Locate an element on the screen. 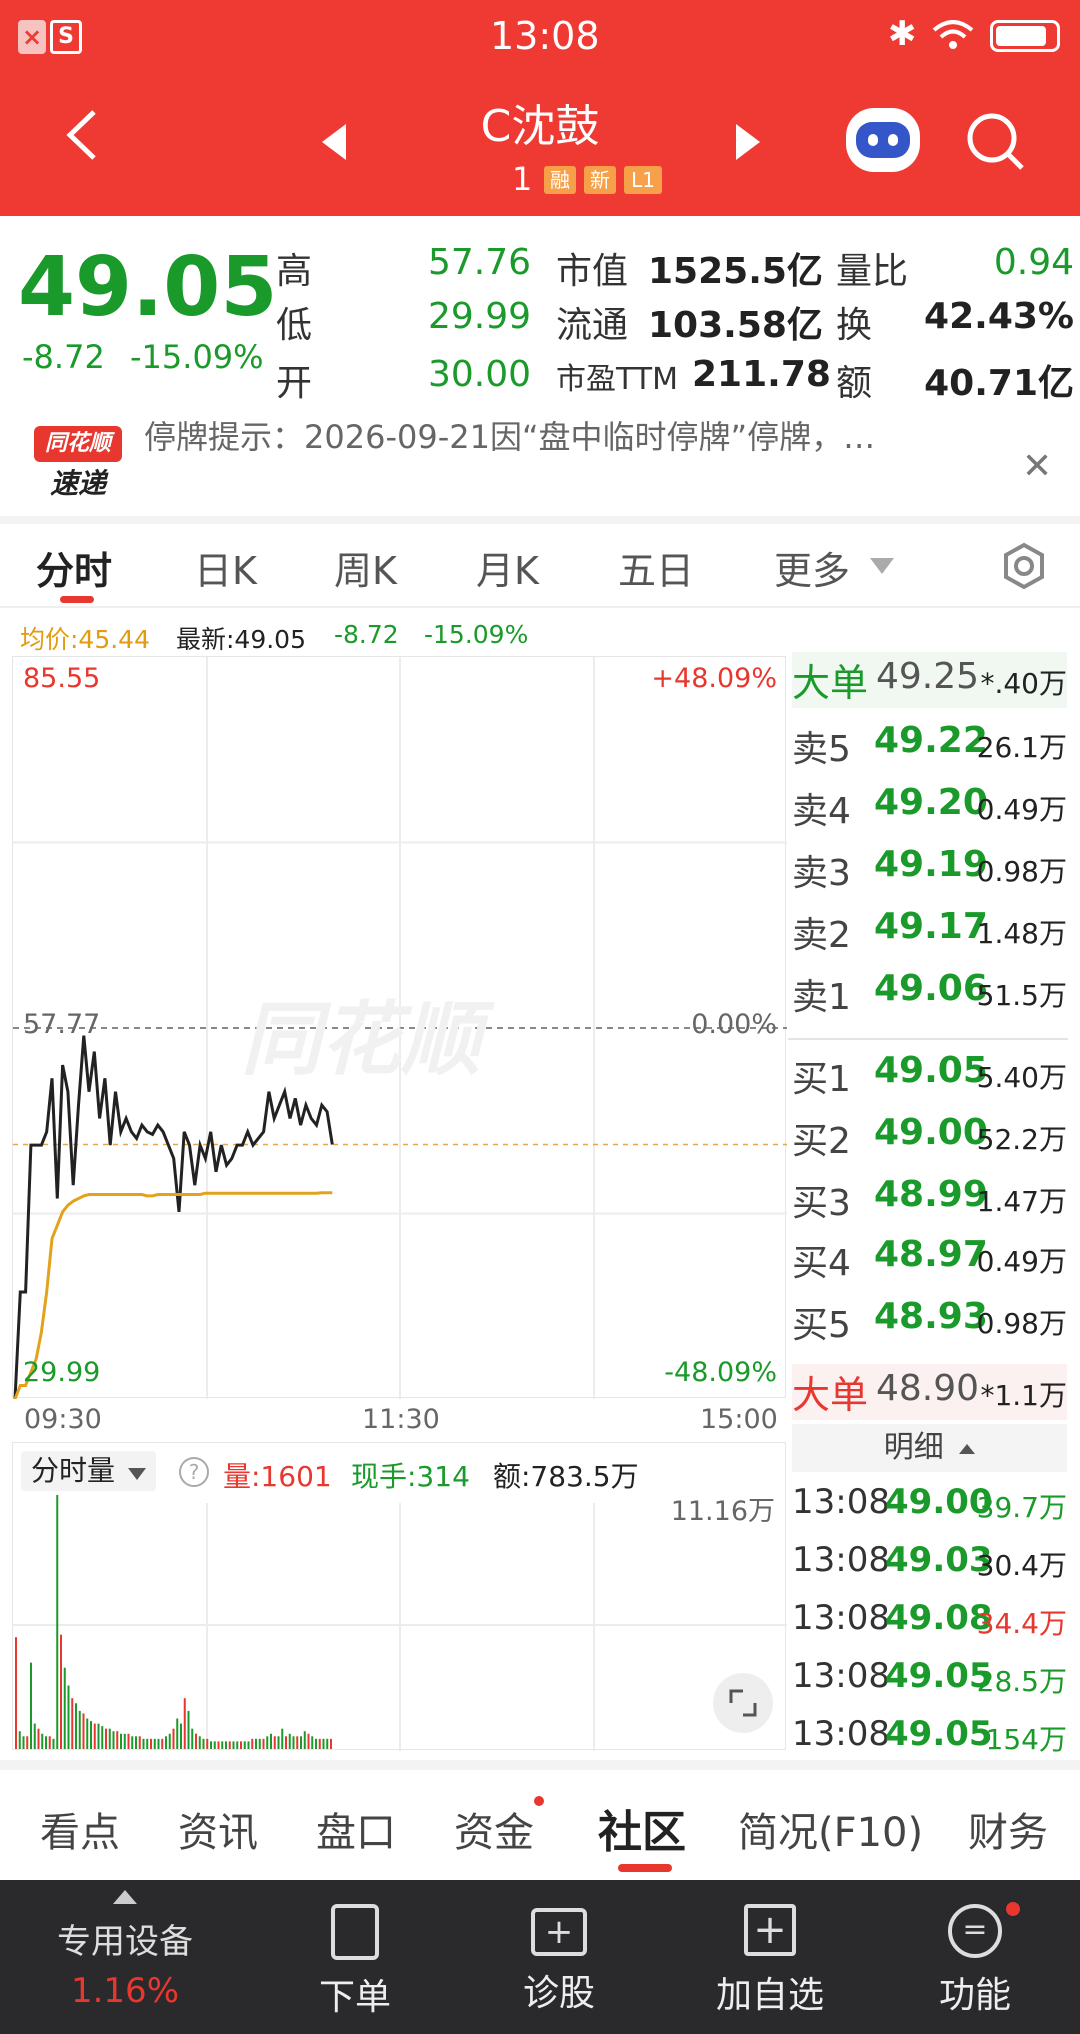 This screenshot has width=1080, height=2034. tab-monthly-k: 月K is located at coordinates (507, 567).